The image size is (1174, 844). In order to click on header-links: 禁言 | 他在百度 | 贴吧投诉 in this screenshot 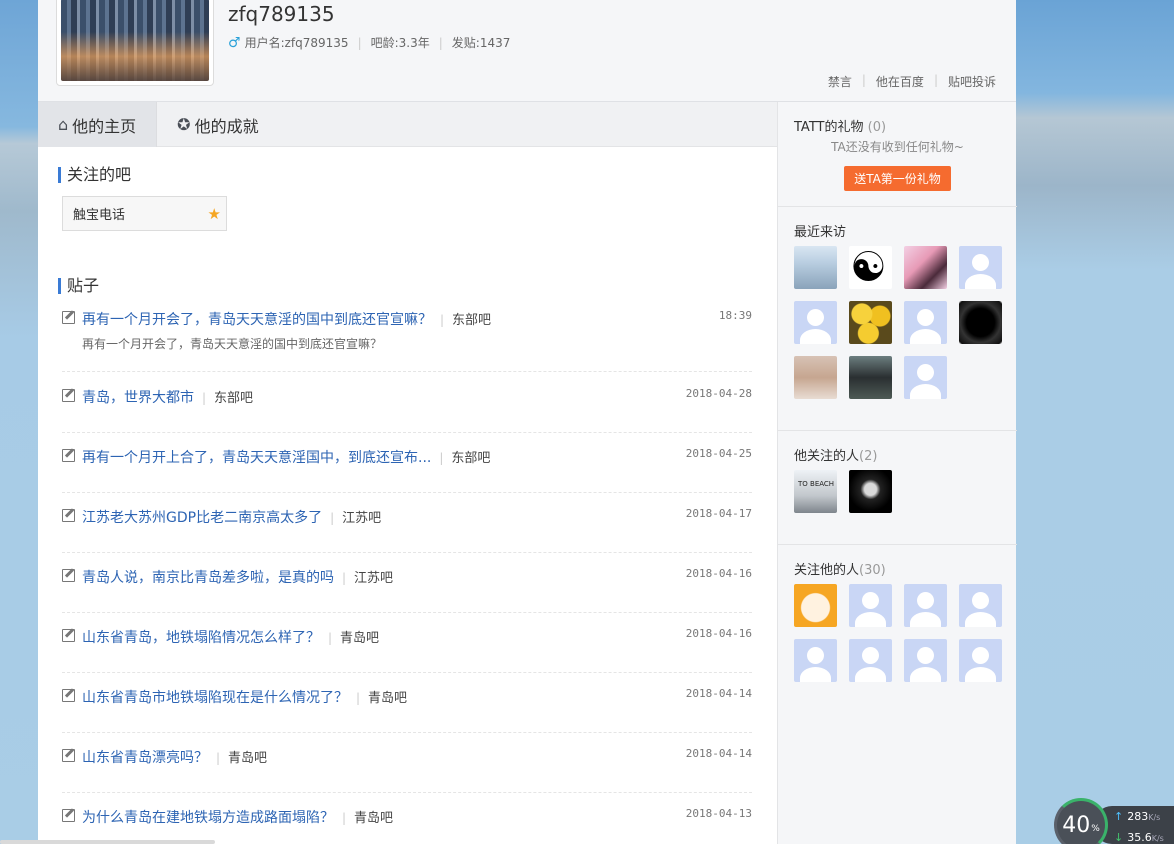, I will do `click(911, 81)`.